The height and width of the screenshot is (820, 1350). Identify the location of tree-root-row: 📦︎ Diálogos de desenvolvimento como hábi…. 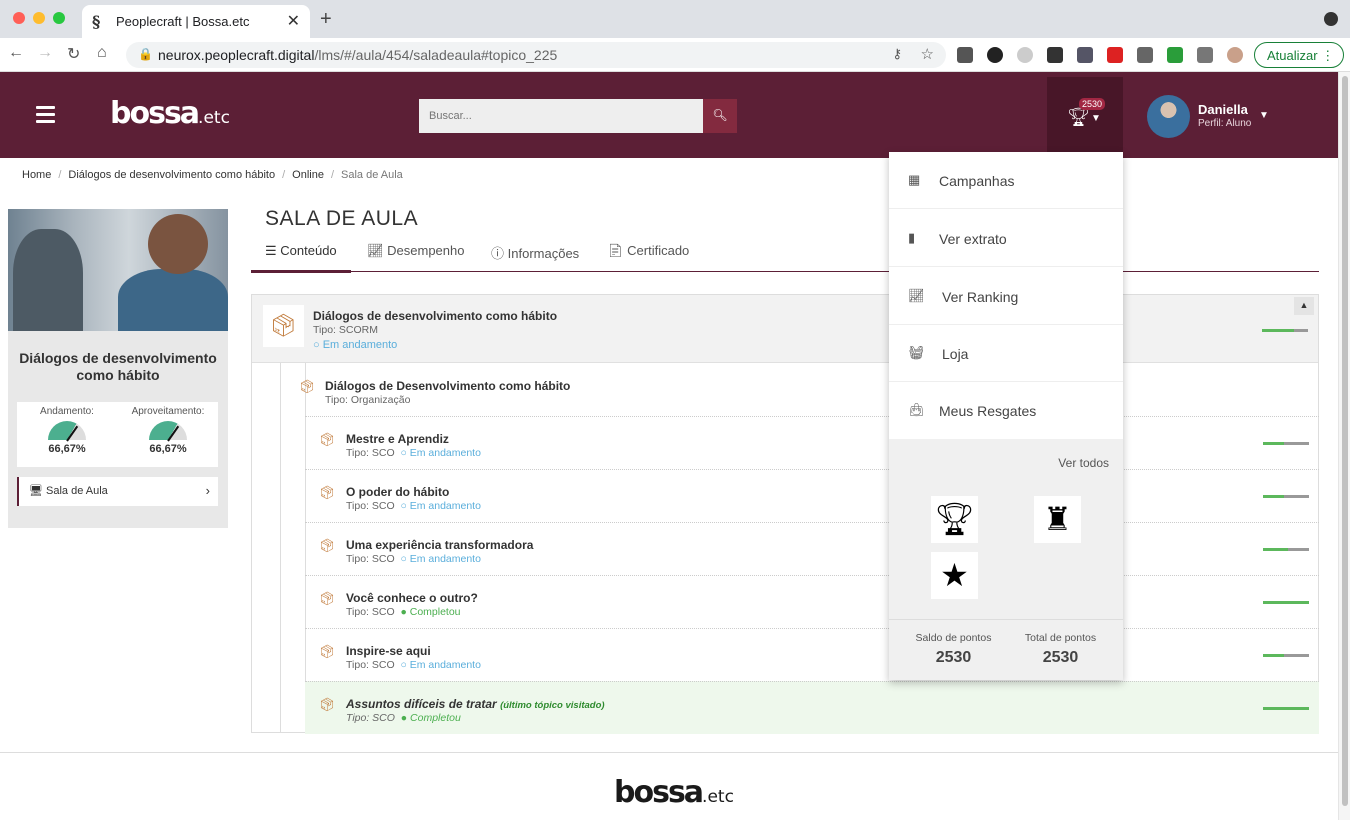
(785, 329).